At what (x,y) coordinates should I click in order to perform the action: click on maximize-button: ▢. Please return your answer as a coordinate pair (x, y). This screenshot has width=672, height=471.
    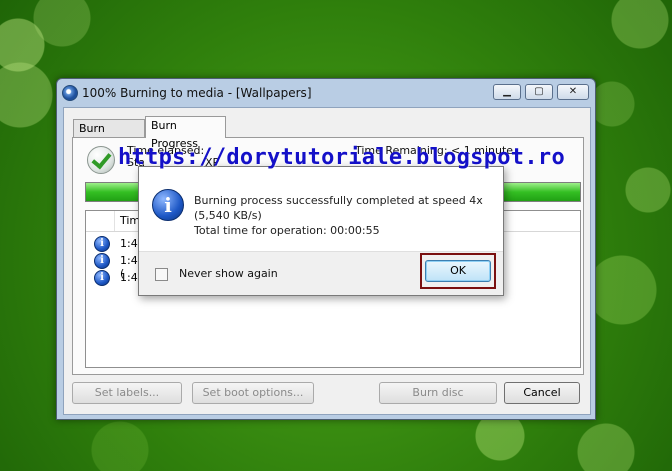
    Looking at the image, I should click on (539, 92).